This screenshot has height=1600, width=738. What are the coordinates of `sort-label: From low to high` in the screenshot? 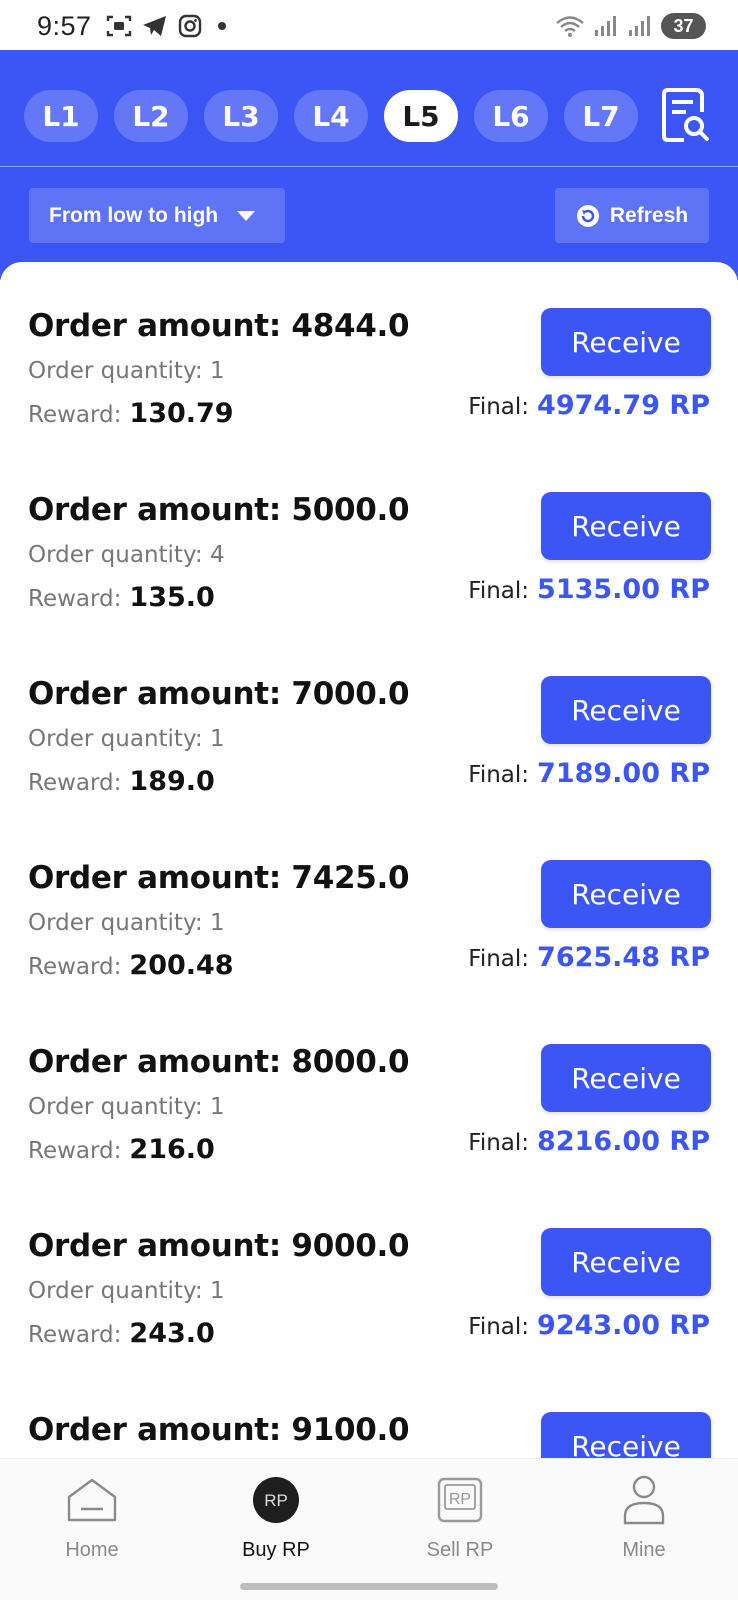 It's located at (134, 215).